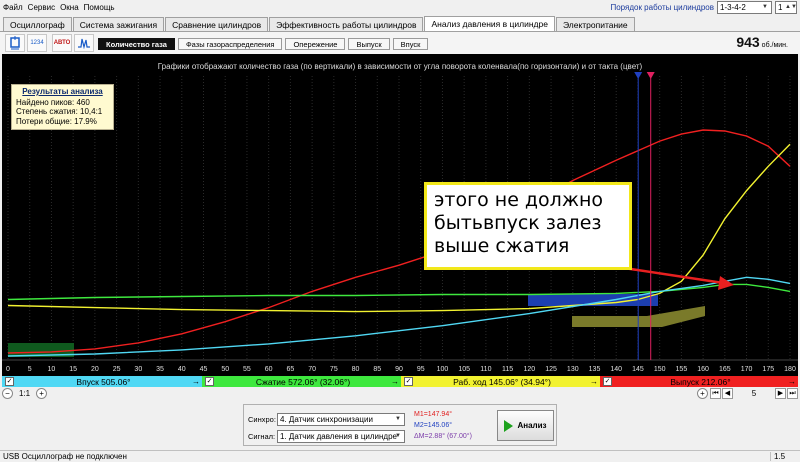  I want to click on tab-cylinder-compare: Сравнение цилиндров, so click(217, 24).